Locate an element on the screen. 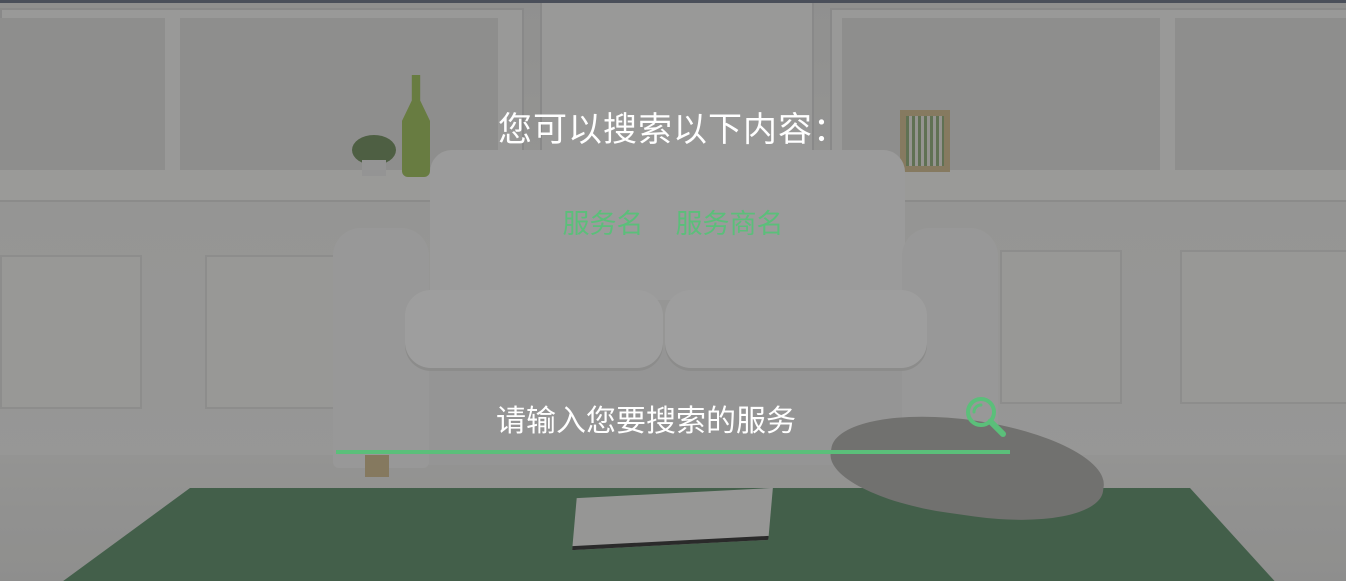  magnifier-glyph is located at coordinates (986, 417).